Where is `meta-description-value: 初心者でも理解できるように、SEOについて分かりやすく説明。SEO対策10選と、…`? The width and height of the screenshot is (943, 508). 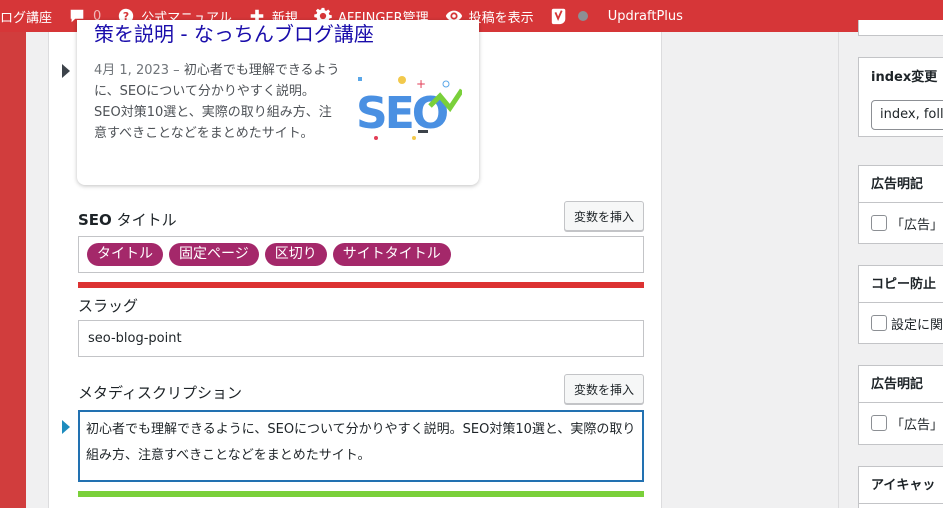 meta-description-value: 初心者でも理解できるように、SEOについて分かりやすく説明。SEO対策10選と、… is located at coordinates (361, 442).